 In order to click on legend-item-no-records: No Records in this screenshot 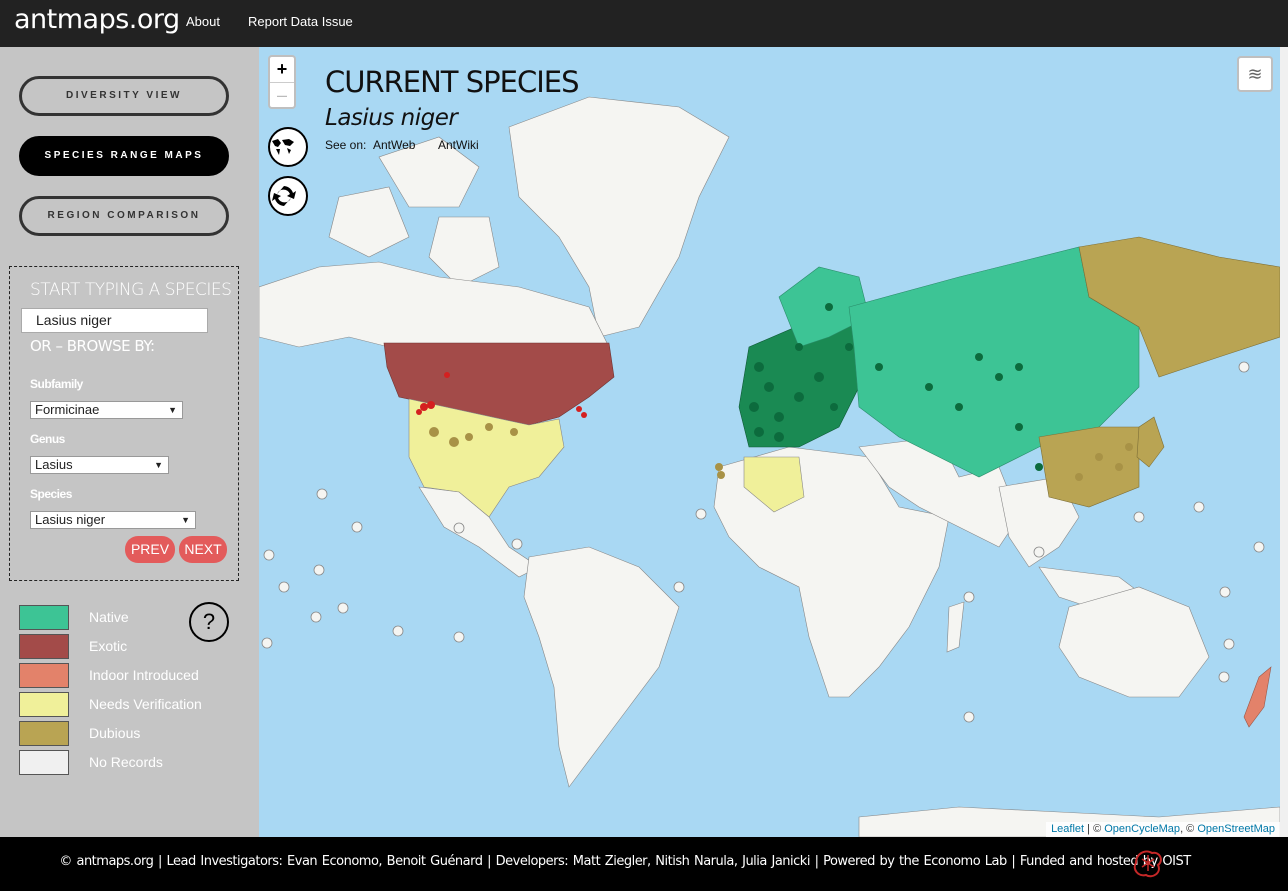, I will do `click(134, 763)`.